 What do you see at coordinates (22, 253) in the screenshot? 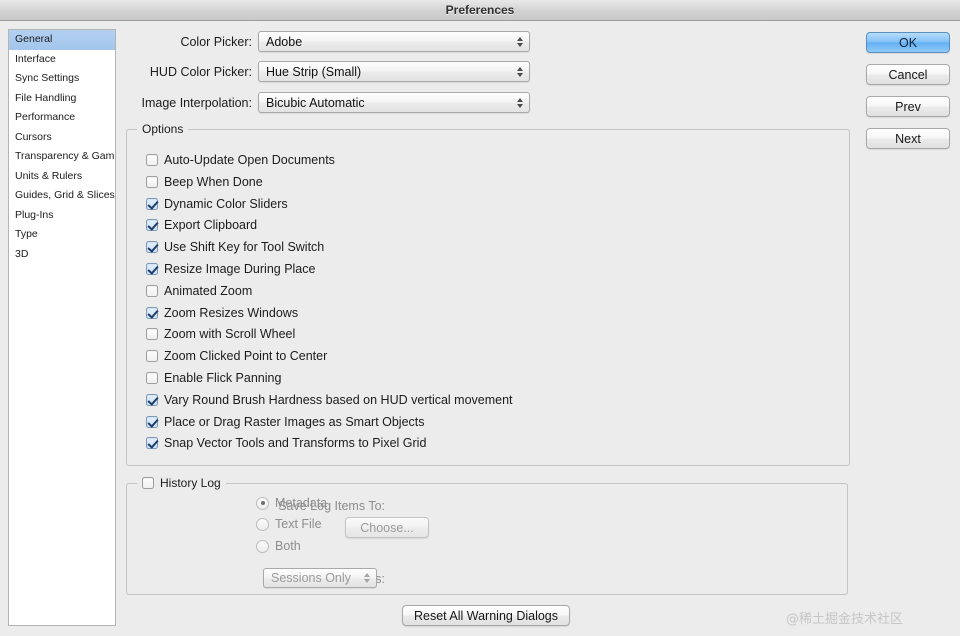
I see `sidebar-item-label: 3D` at bounding box center [22, 253].